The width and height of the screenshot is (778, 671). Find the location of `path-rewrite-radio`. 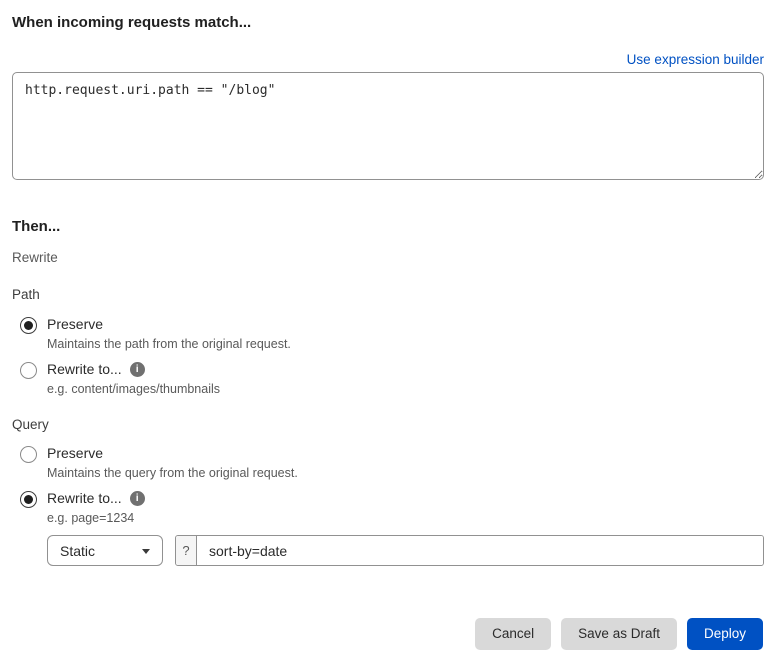

path-rewrite-radio is located at coordinates (28, 370).